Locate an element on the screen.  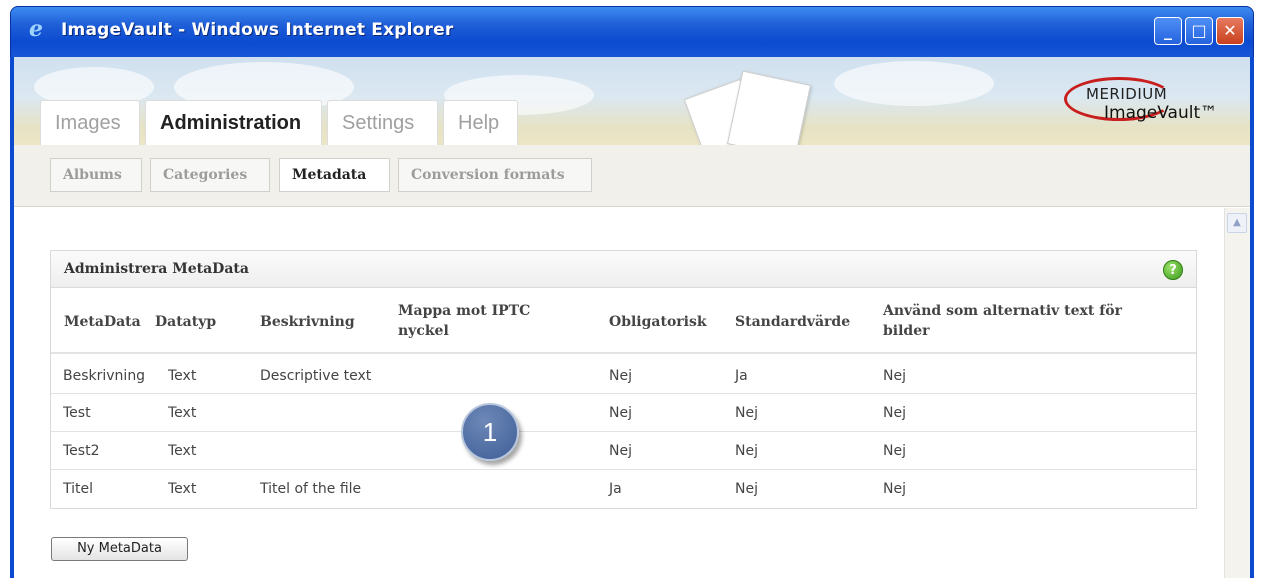
scroll-up-arrow-icon: ▲ is located at coordinates (1237, 223).